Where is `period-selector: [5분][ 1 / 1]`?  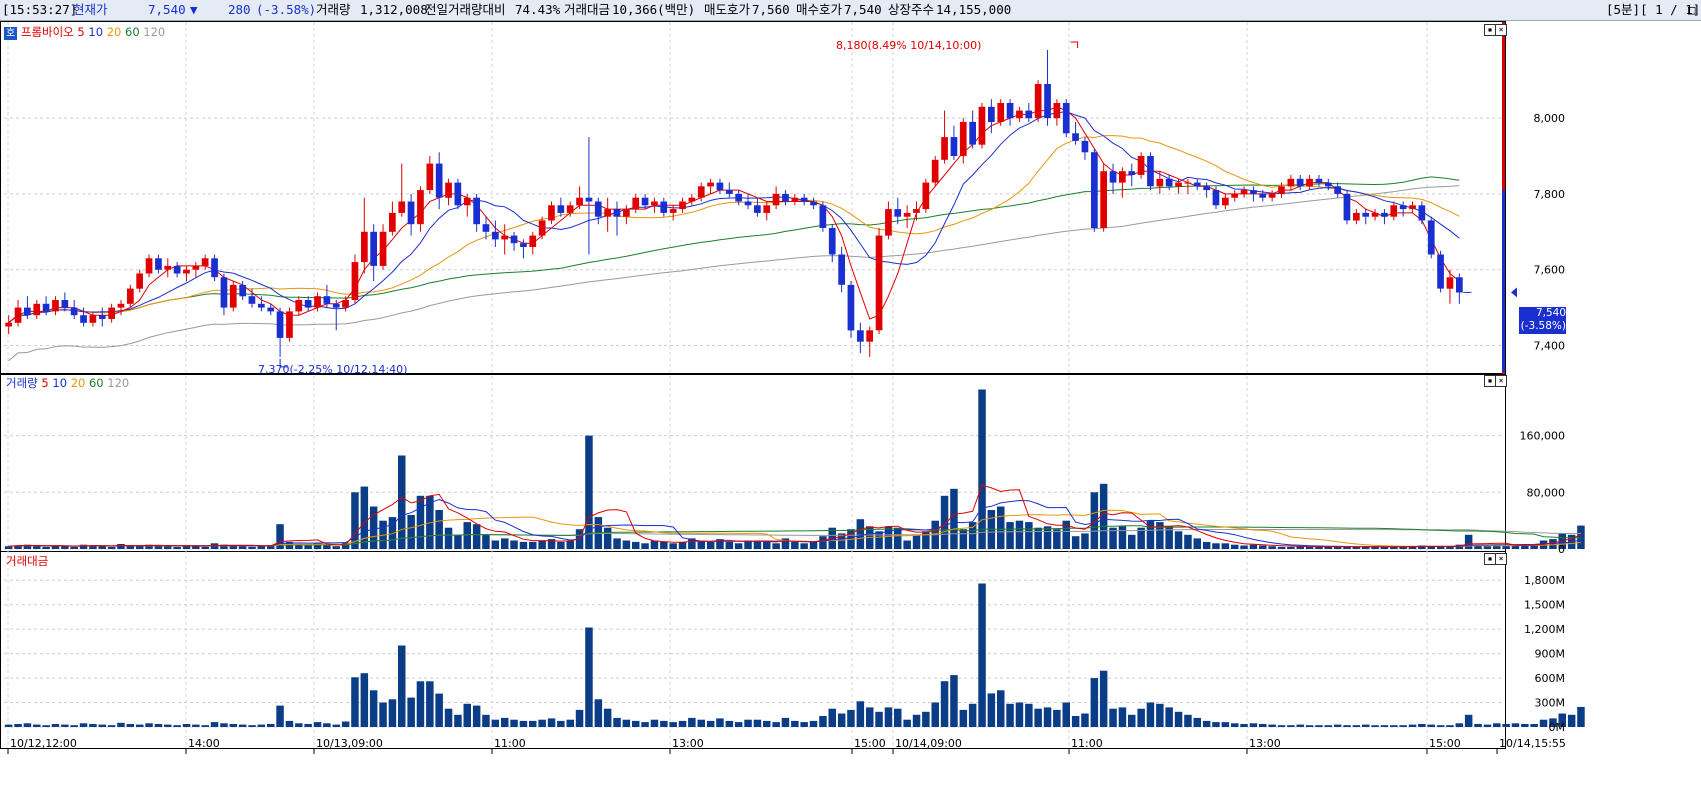
period-selector: [5분][ 1 / 1] is located at coordinates (1653, 9).